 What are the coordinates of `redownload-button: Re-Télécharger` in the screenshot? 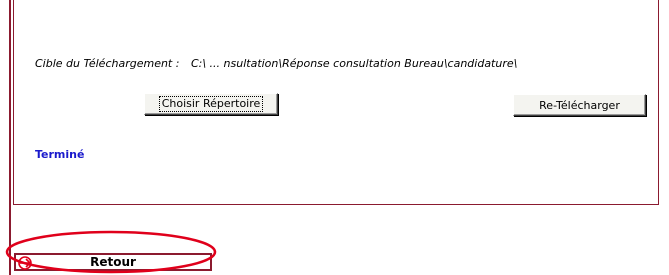 It's located at (579, 105).